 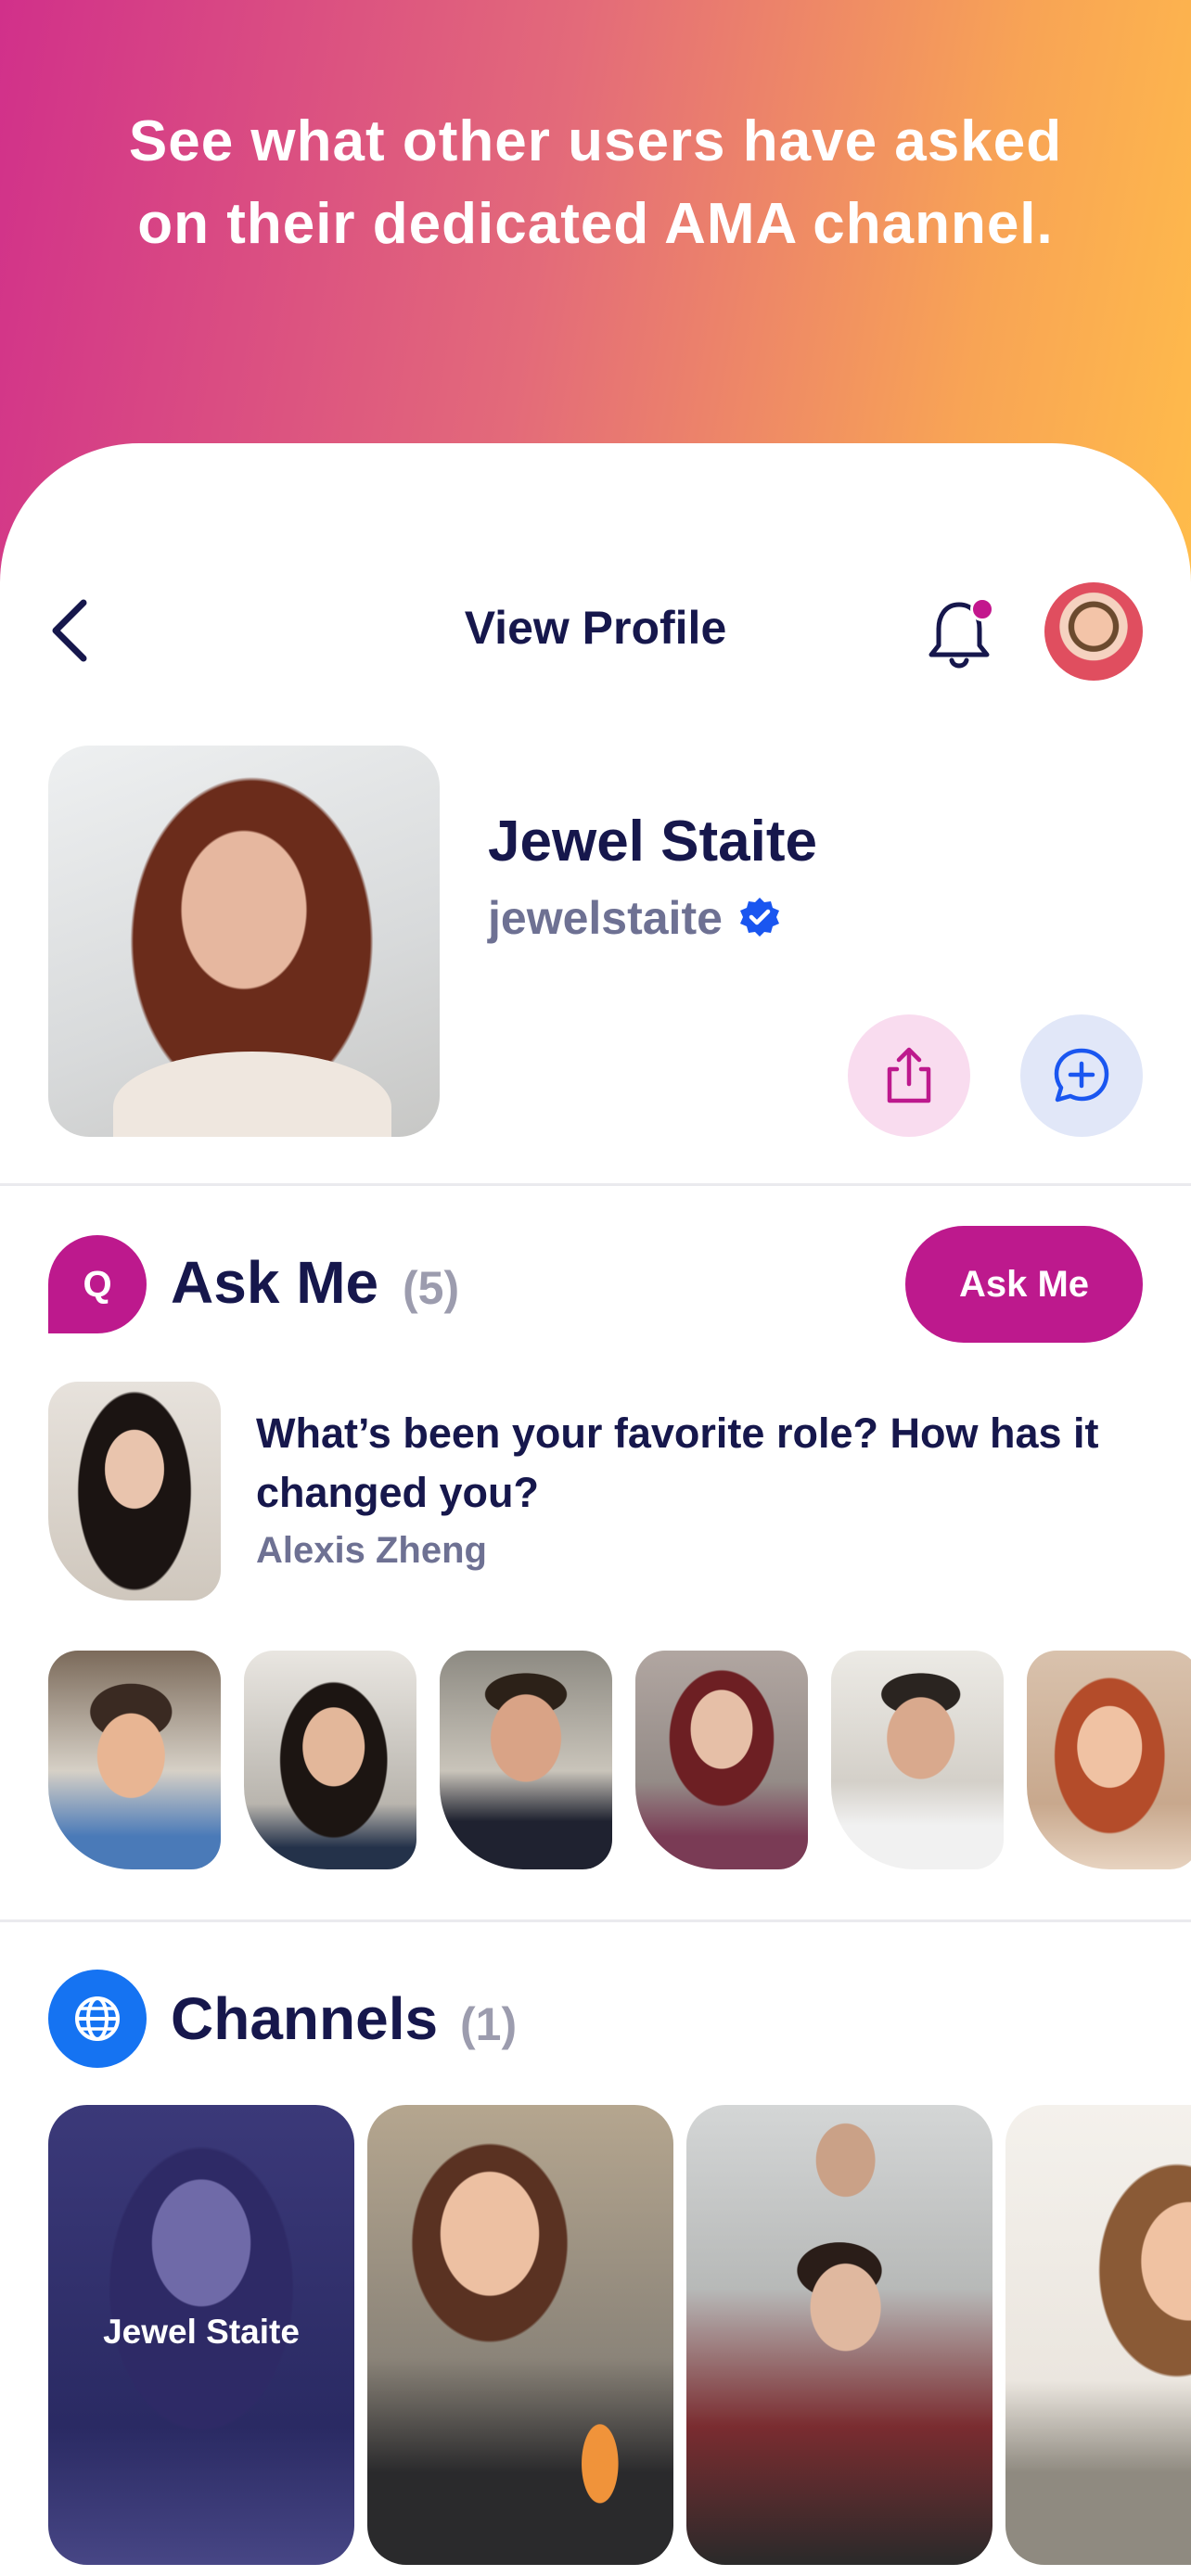 I want to click on channels-title: Channels, so click(x=305, y=2019).